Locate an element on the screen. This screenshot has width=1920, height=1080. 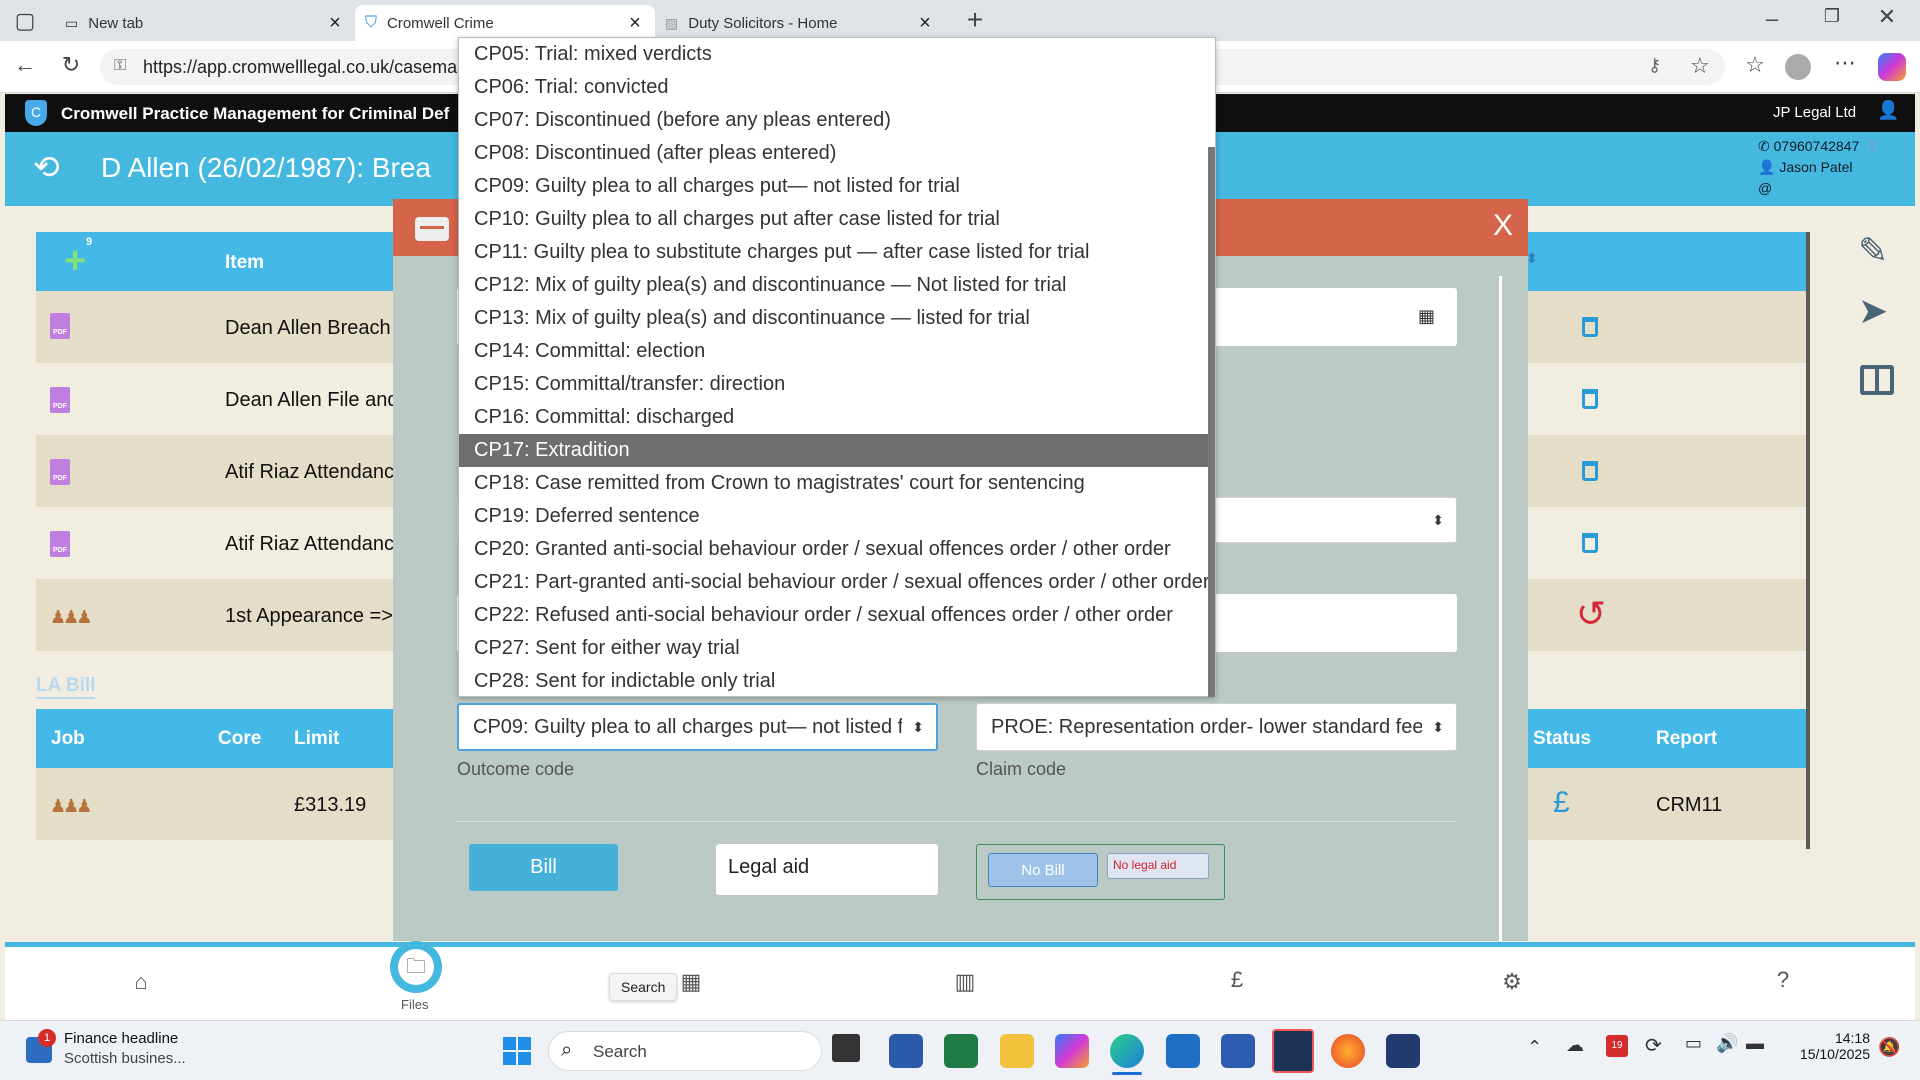
settings-gear-icon: ⚙ is located at coordinates (1512, 982).